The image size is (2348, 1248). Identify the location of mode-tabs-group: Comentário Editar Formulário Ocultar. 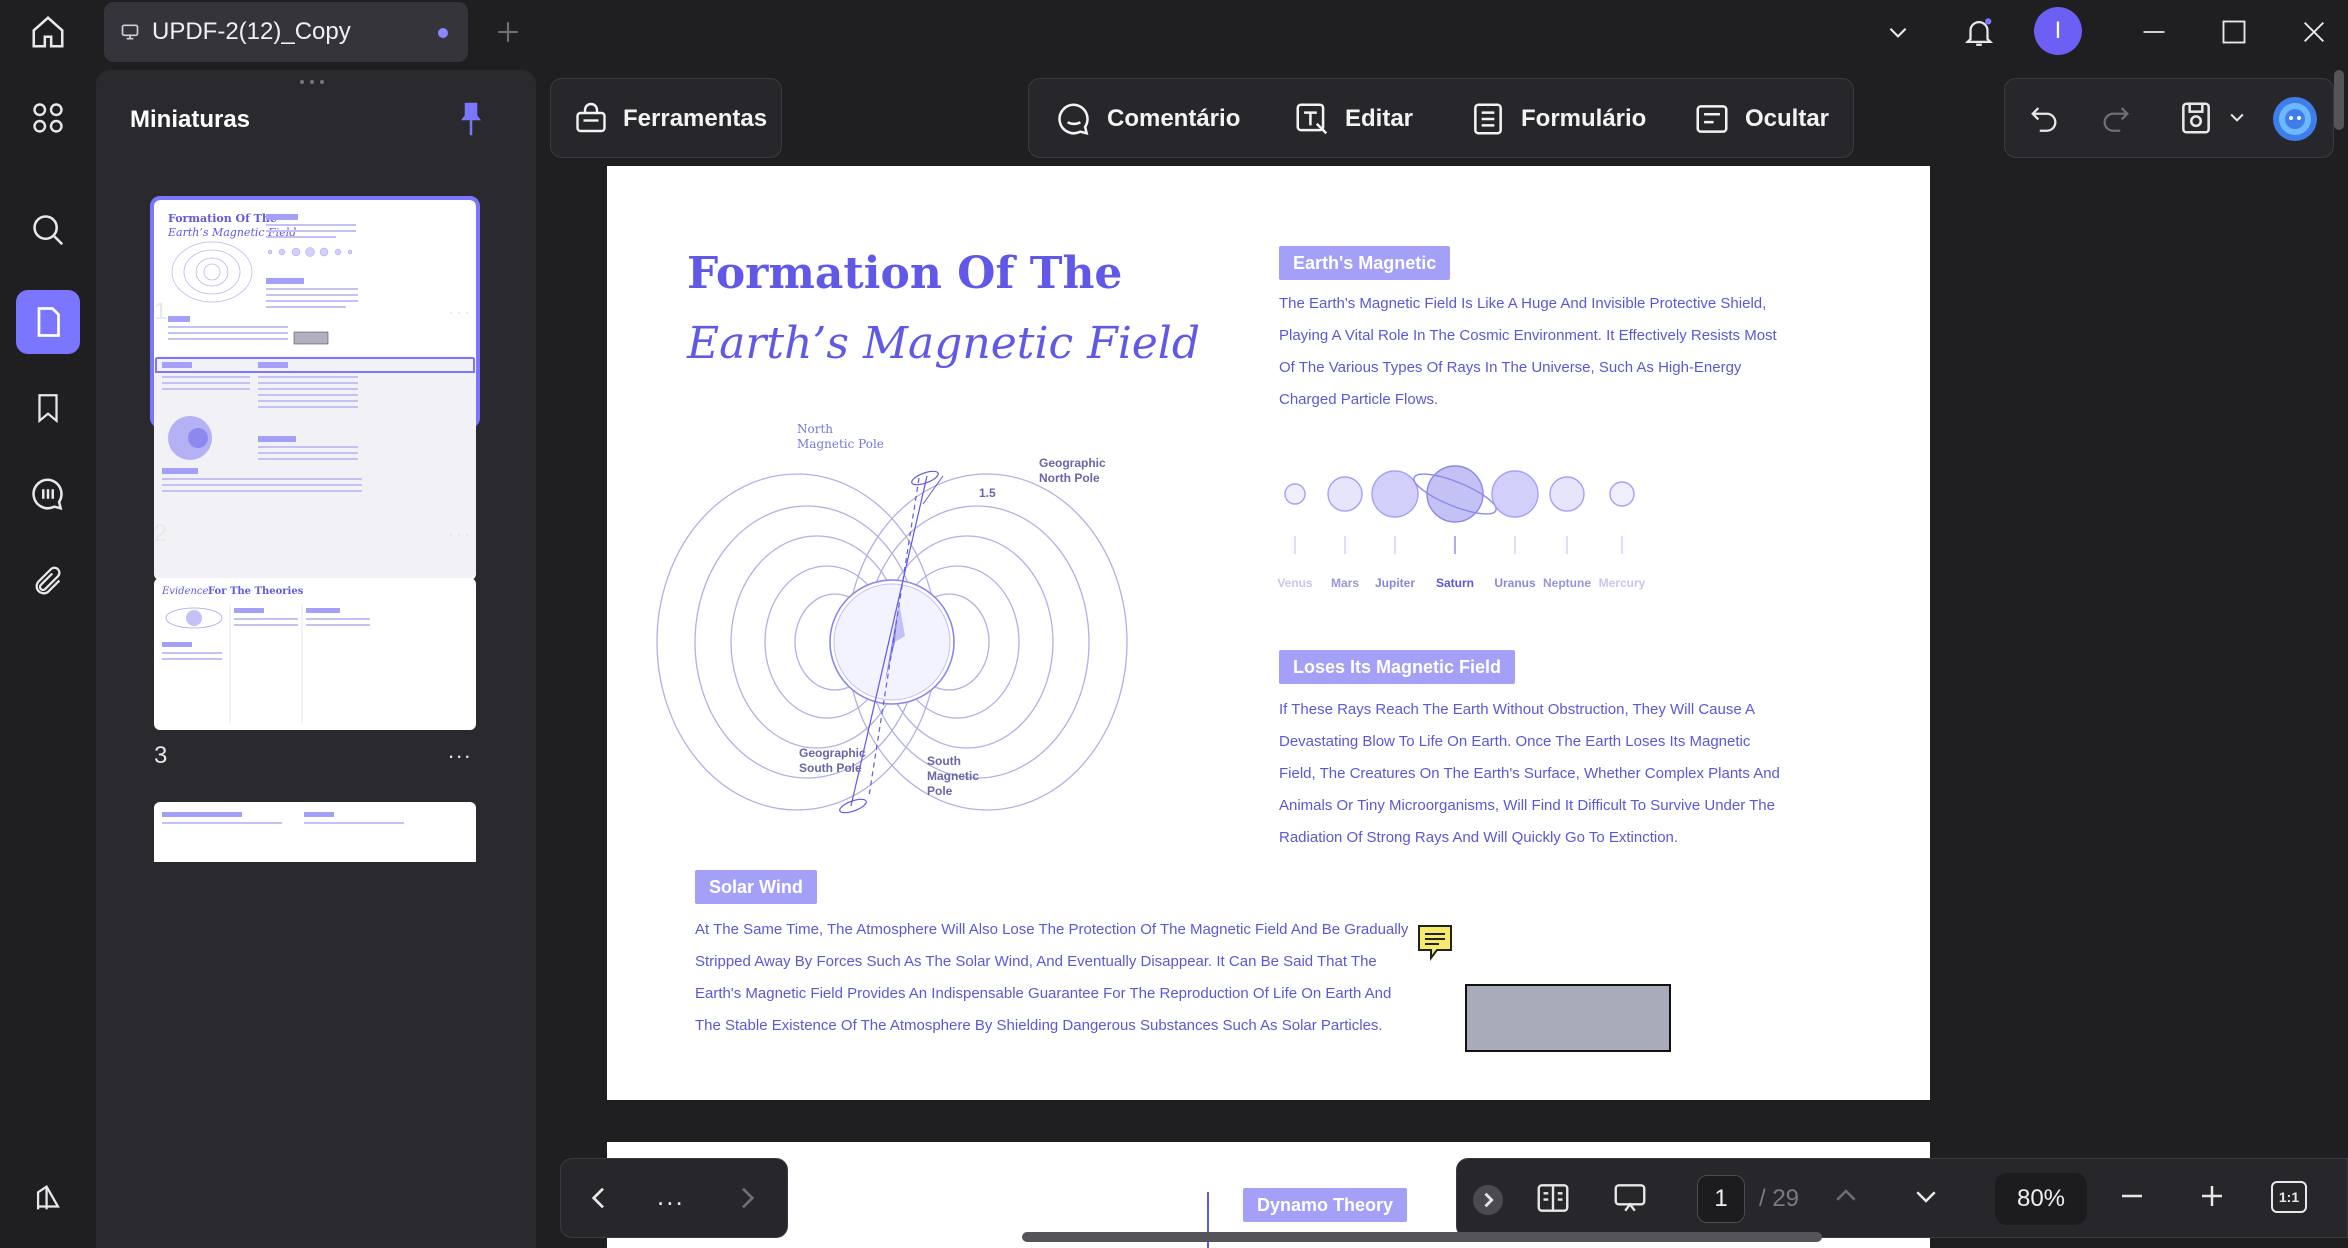
(1441, 118).